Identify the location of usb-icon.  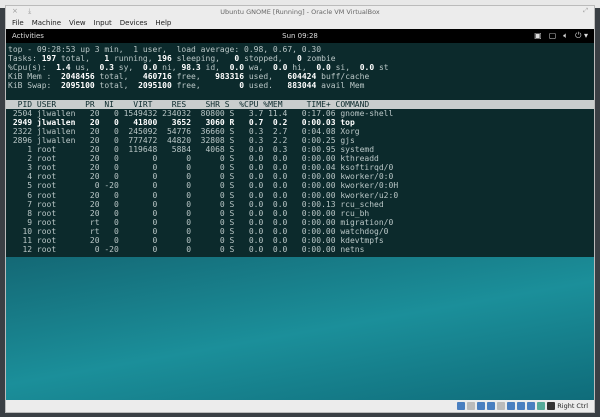
(501, 405).